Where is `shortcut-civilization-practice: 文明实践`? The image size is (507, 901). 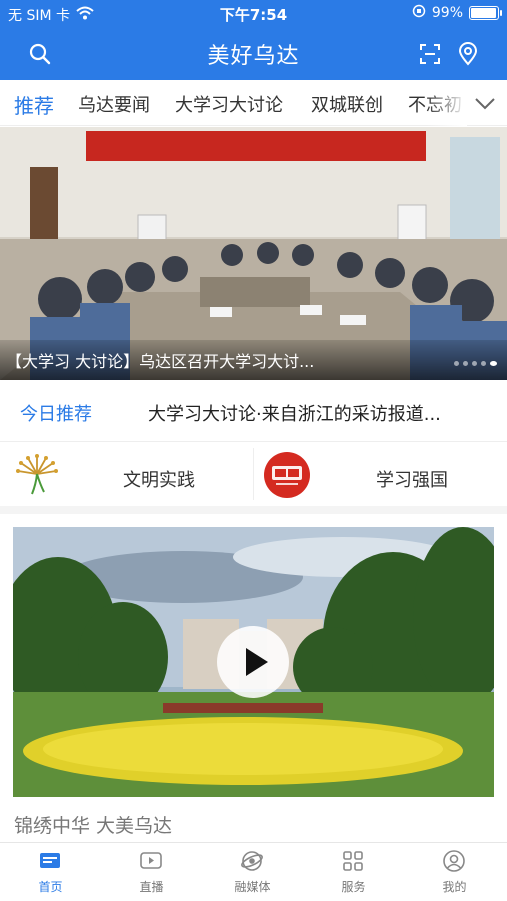
shortcut-civilization-practice: 文明实践 is located at coordinates (126, 474).